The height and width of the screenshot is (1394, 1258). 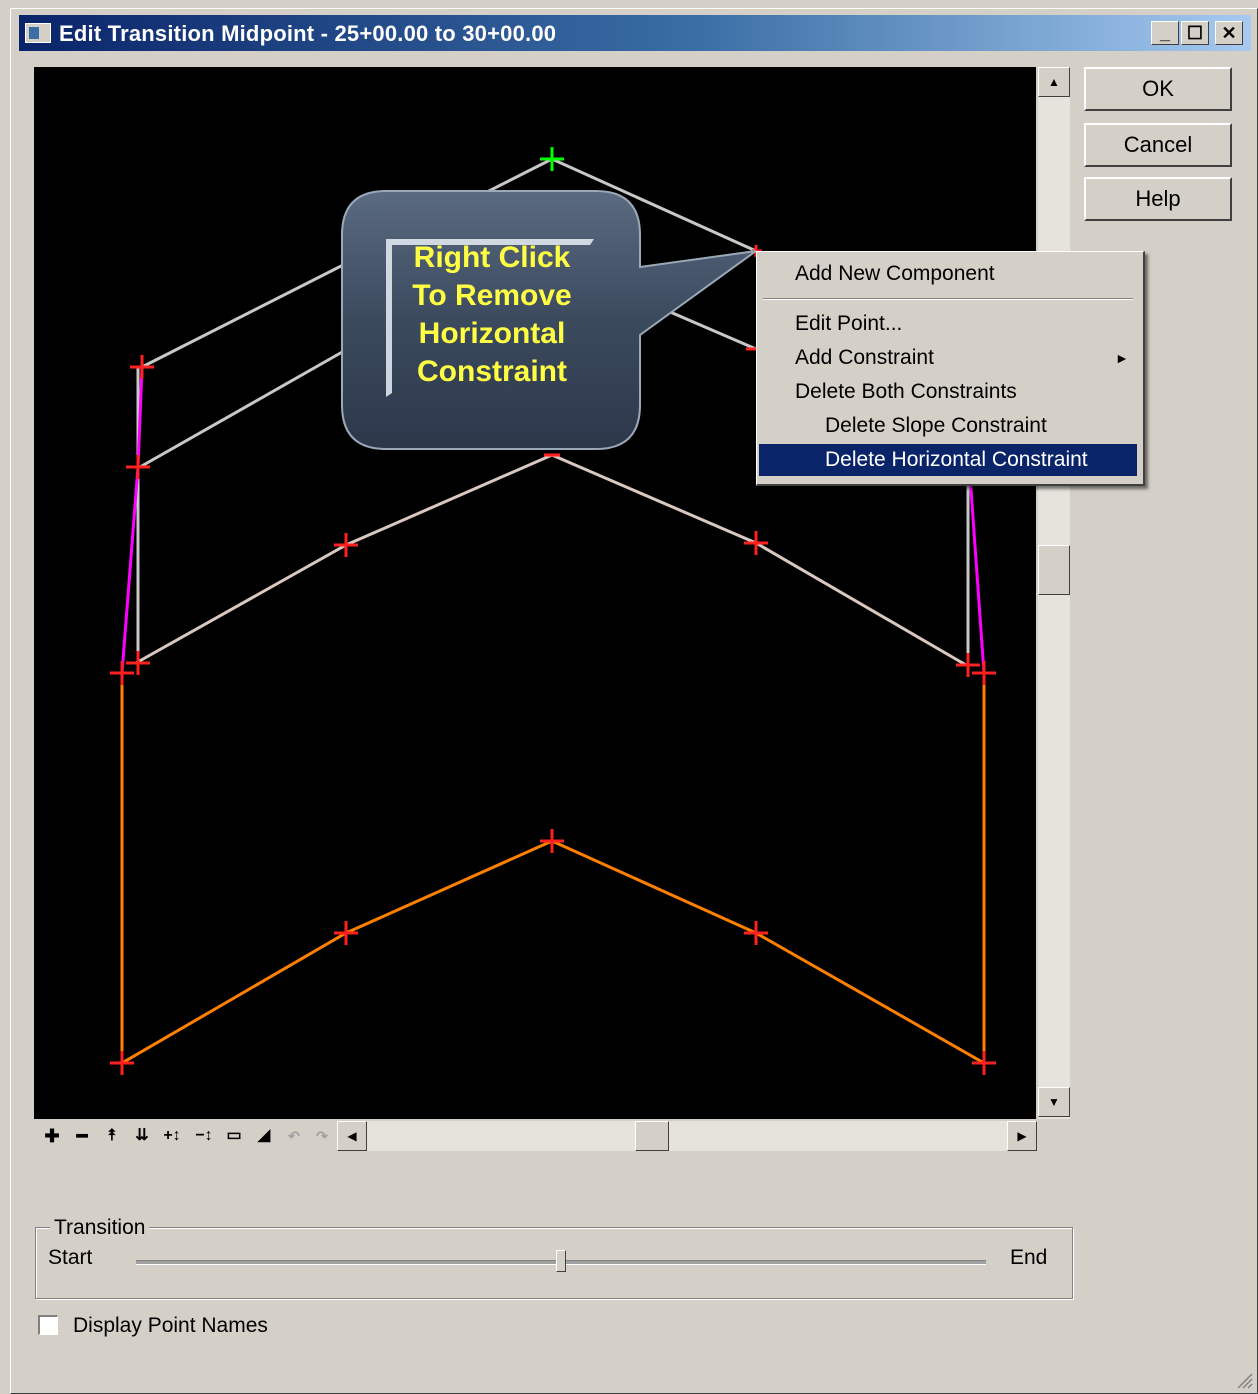 What do you see at coordinates (1165, 33) in the screenshot?
I see `minimize-button: _` at bounding box center [1165, 33].